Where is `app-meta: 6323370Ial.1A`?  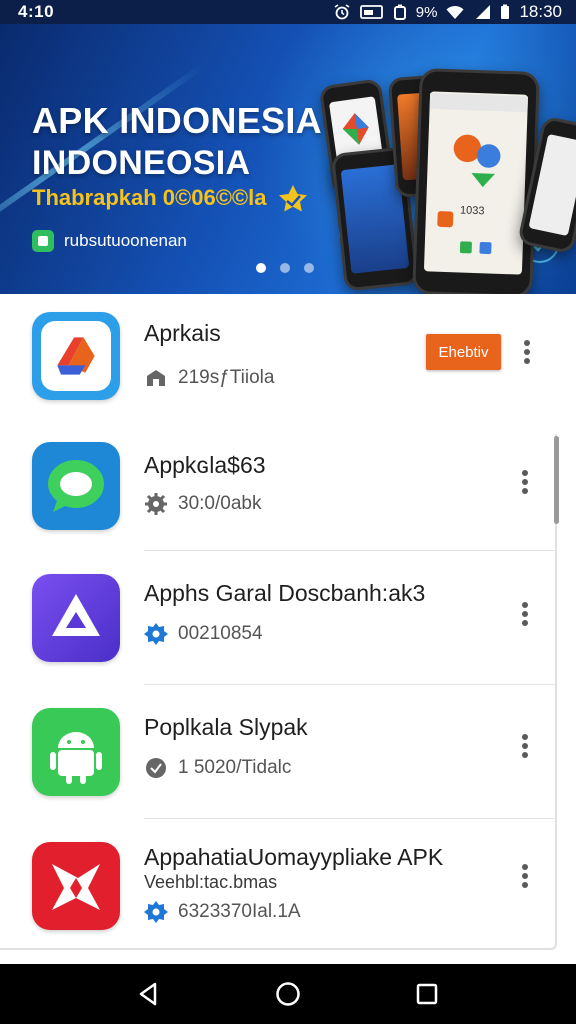
app-meta: 6323370Ial.1A is located at coordinates (222, 912).